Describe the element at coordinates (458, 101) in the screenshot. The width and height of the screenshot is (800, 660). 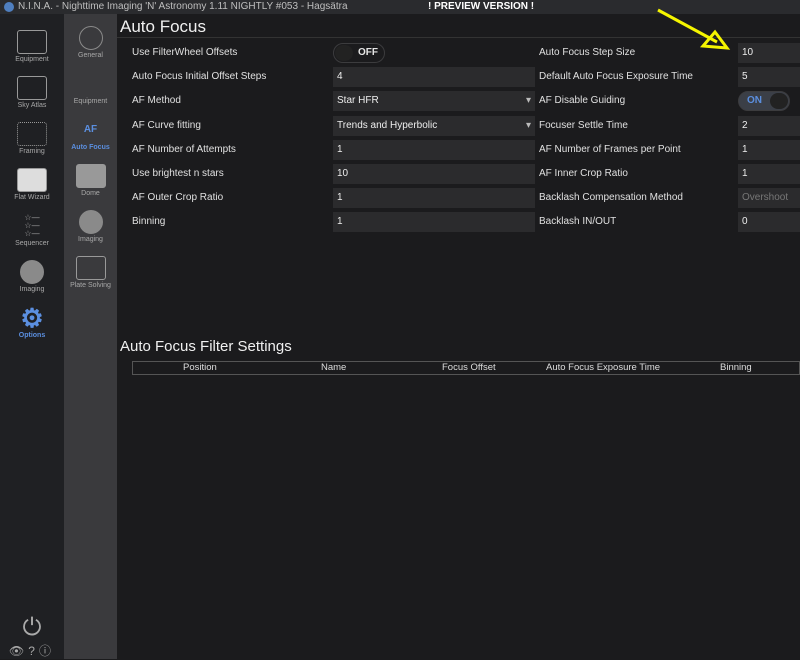
I see `setting-row: AF Disable Guiding ON` at that location.